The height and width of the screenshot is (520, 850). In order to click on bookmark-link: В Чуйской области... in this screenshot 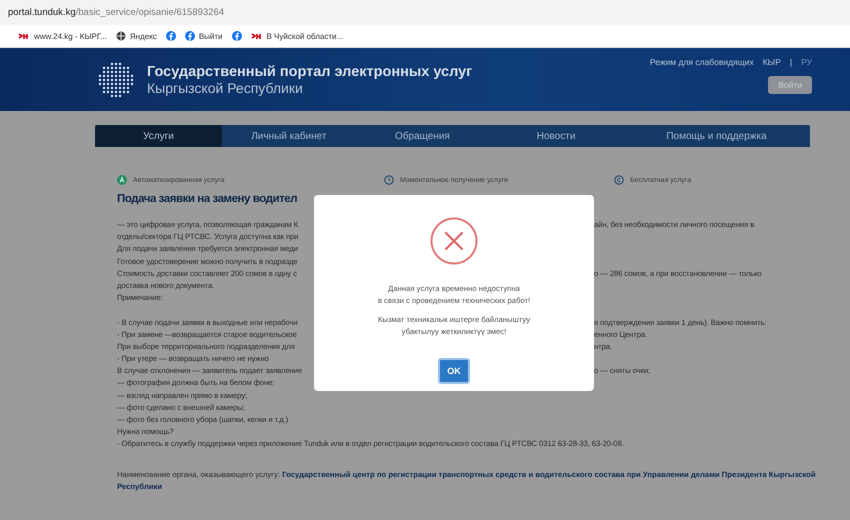, I will do `click(305, 36)`.